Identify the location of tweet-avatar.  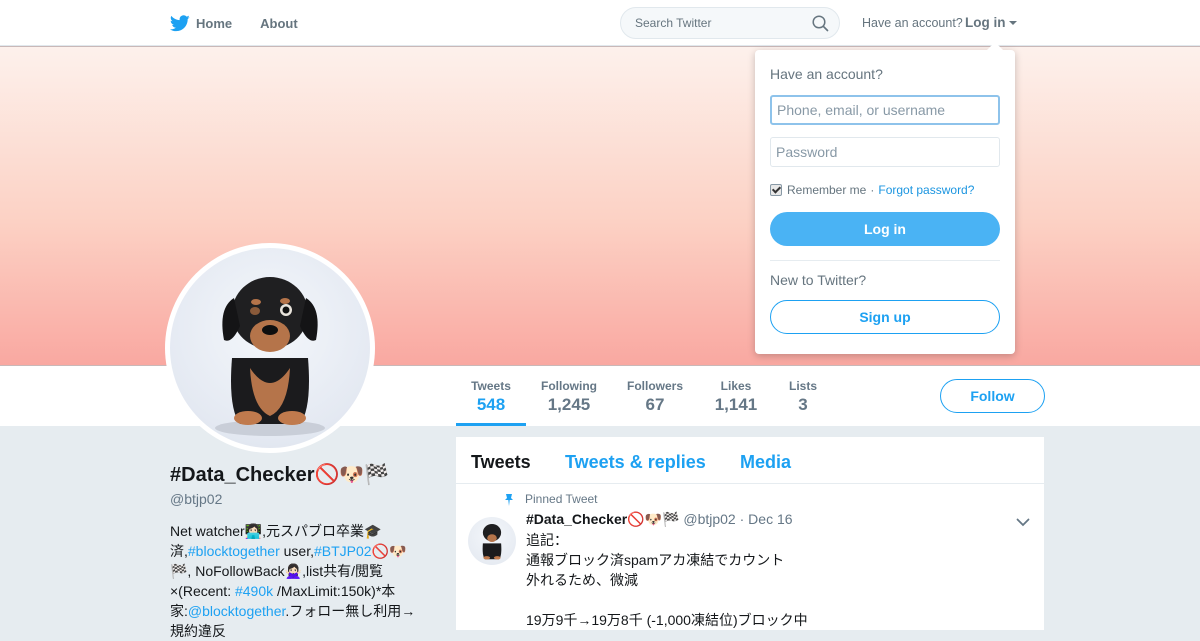
(492, 541).